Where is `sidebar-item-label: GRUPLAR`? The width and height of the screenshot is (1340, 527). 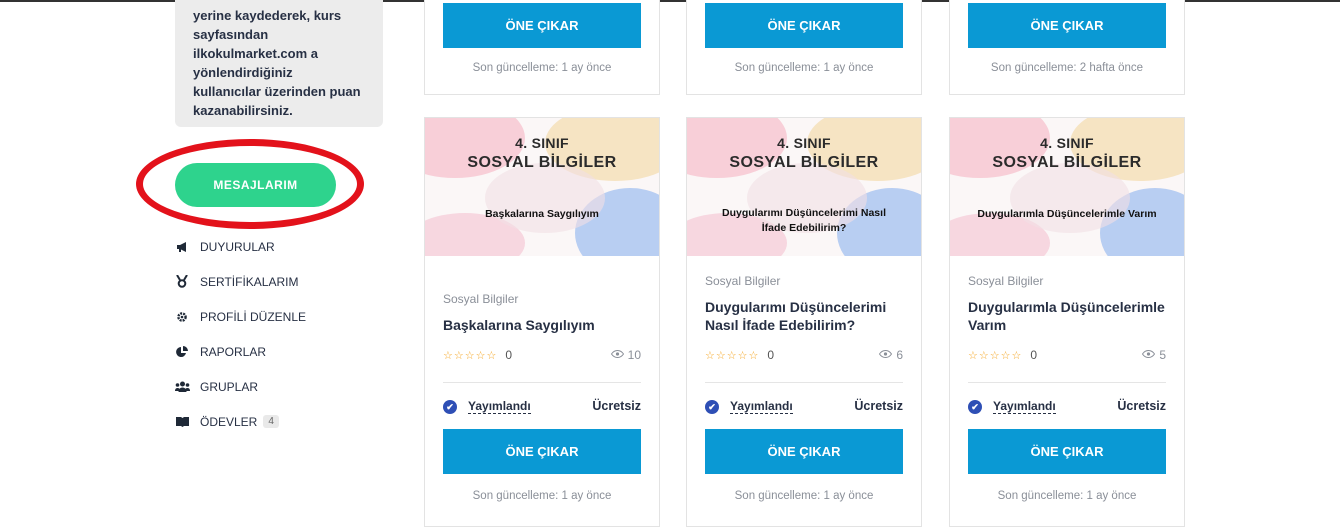 sidebar-item-label: GRUPLAR is located at coordinates (229, 386).